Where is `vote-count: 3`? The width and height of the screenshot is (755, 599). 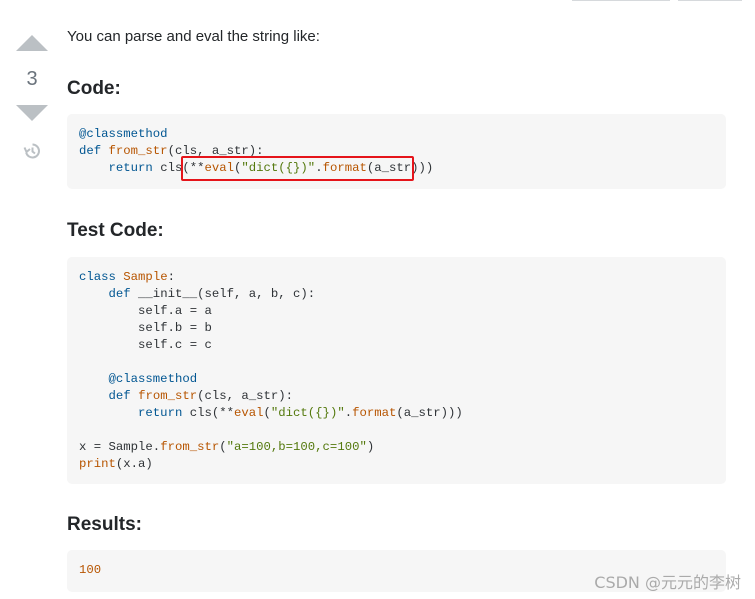 vote-count: 3 is located at coordinates (32, 79).